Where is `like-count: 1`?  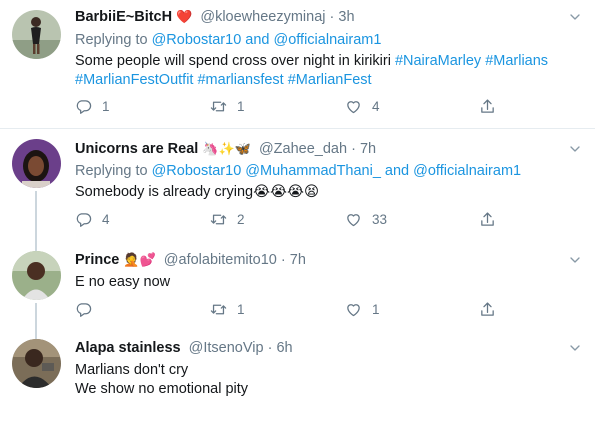
like-count: 1 is located at coordinates (376, 309).